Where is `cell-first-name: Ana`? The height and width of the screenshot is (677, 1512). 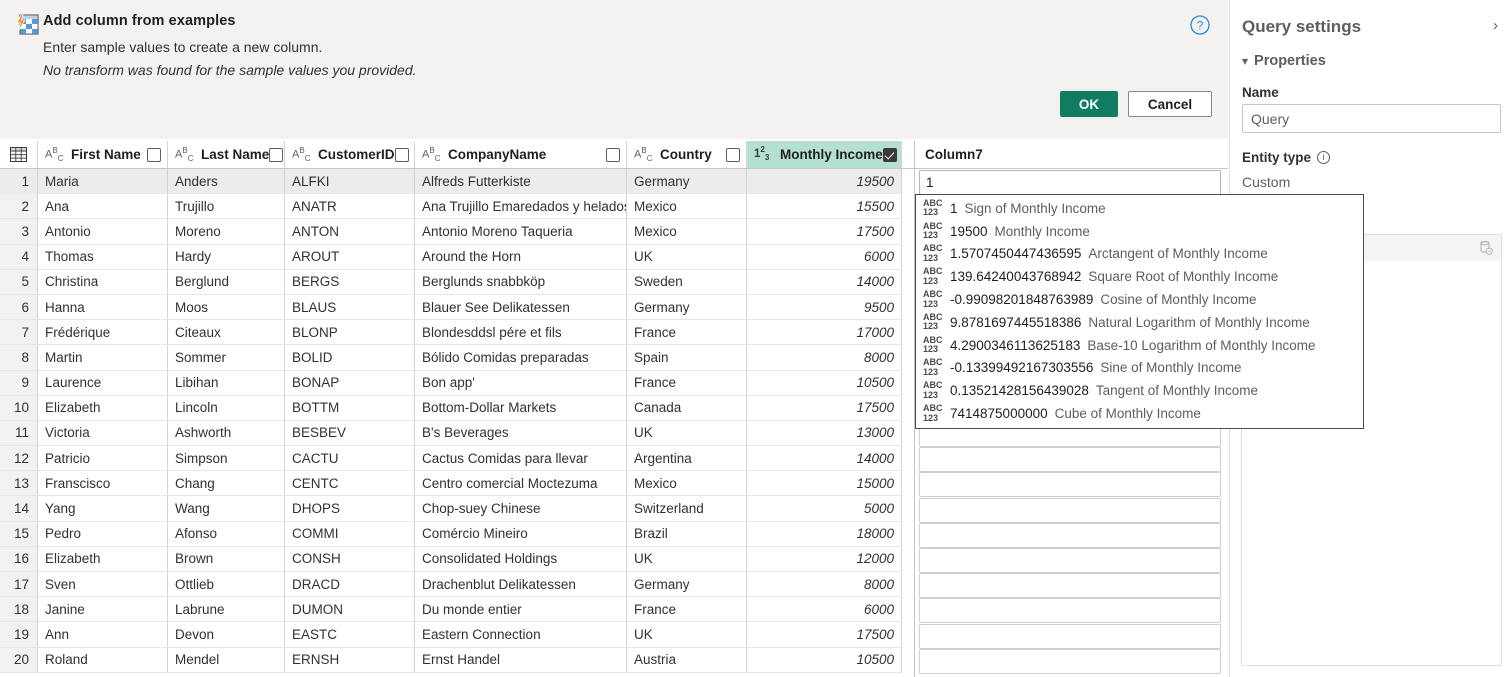
cell-first-name: Ana is located at coordinates (103, 207).